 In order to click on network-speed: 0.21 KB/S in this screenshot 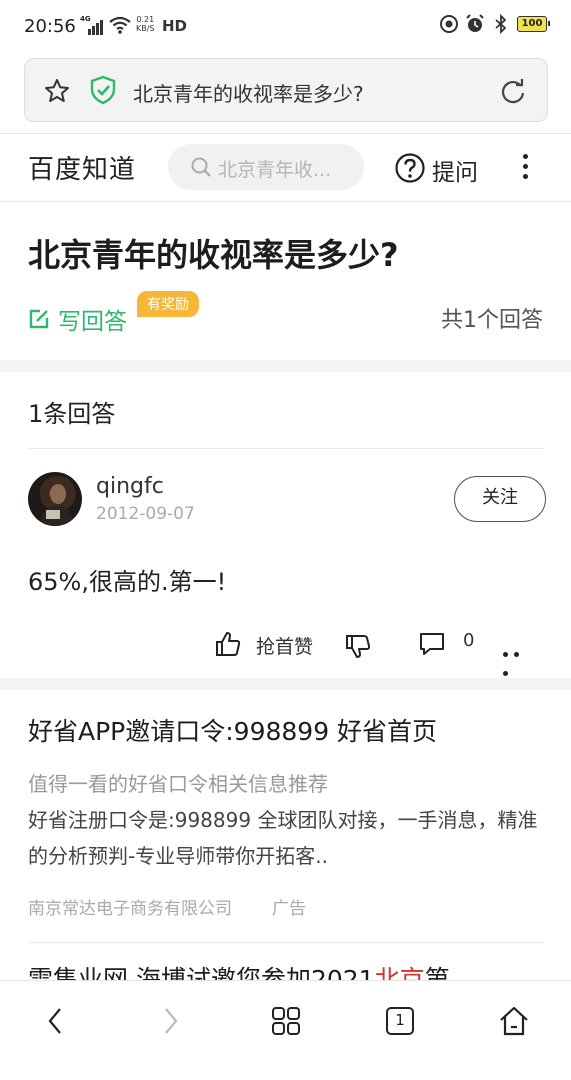, I will do `click(145, 24)`.